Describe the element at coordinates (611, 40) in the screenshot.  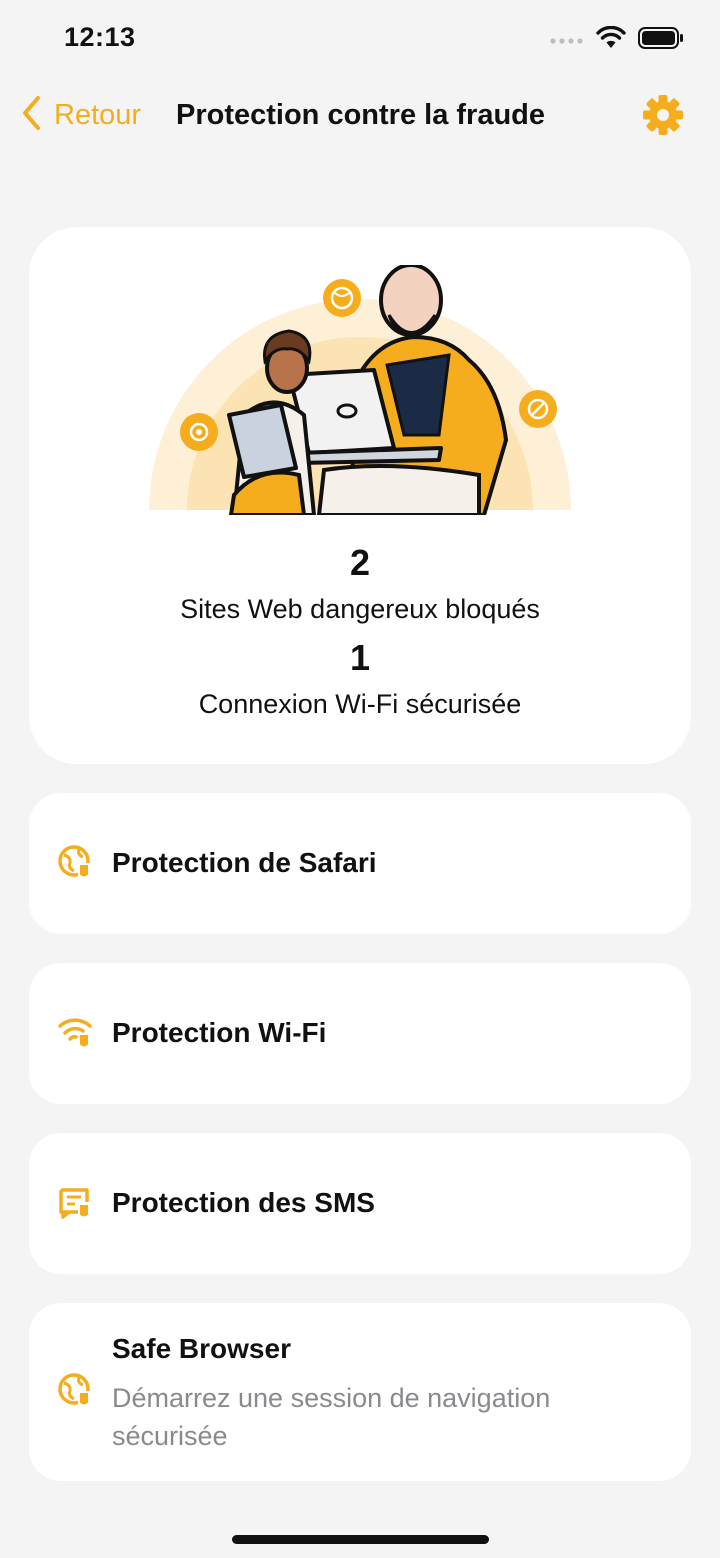
I see `wifi-status-icon` at that location.